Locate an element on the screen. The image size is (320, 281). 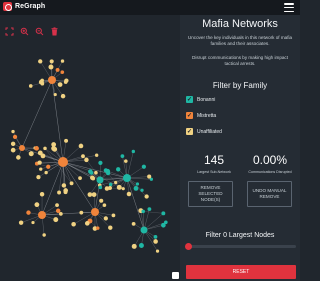
remove-selected-nodes-button: REMOVE SELECTED NODE(S) is located at coordinates (210, 194).